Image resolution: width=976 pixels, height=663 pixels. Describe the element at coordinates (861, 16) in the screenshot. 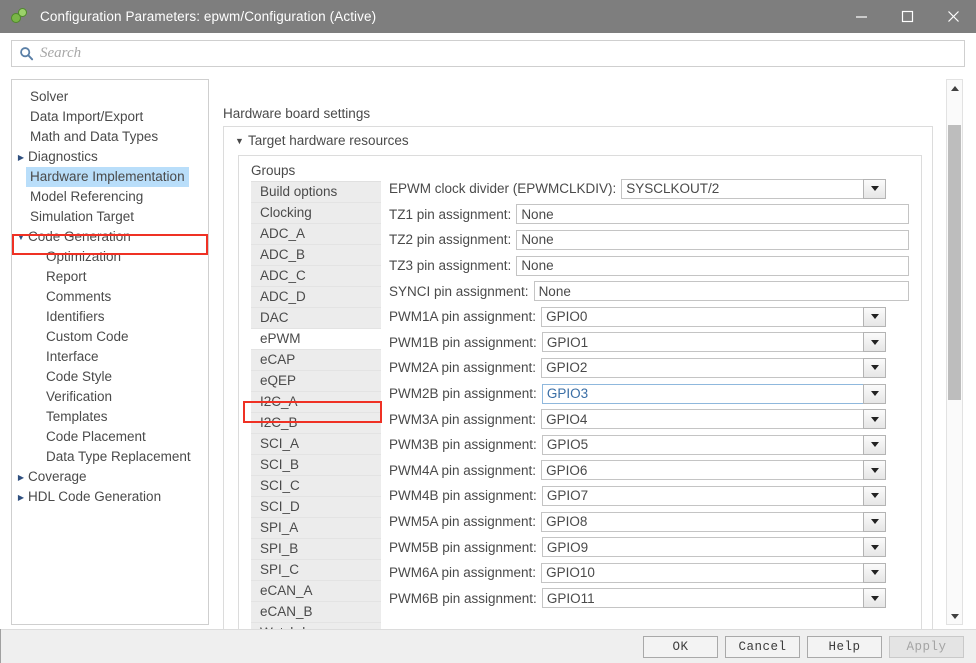

I see `minimize-icon` at that location.